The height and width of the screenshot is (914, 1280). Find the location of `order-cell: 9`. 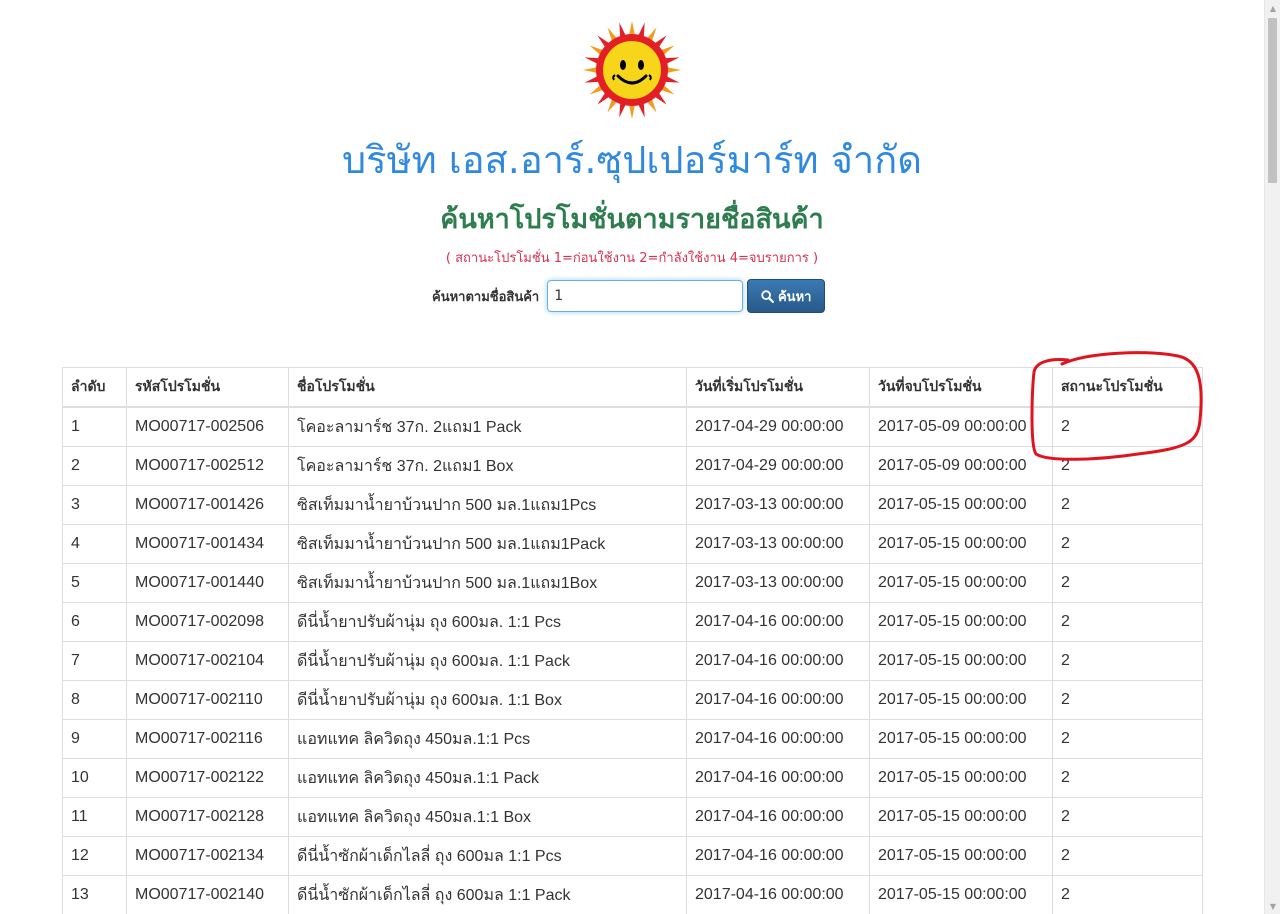

order-cell: 9 is located at coordinates (94, 739).